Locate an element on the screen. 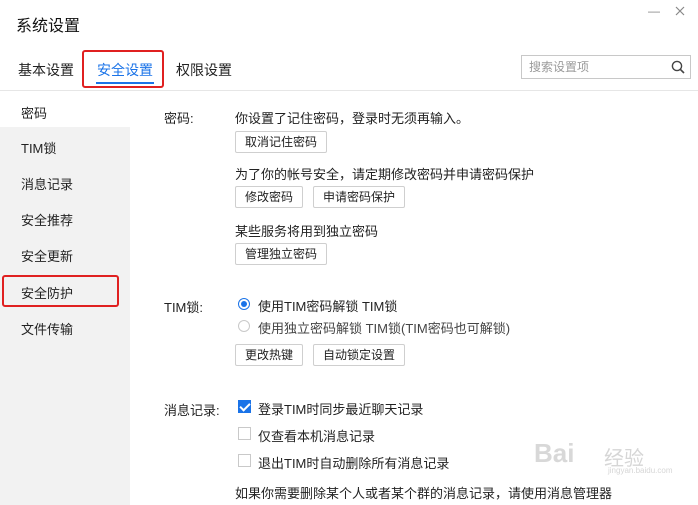  tim-lock-option-label: 使用TIM密码解锁 TIM锁 is located at coordinates (328, 306).